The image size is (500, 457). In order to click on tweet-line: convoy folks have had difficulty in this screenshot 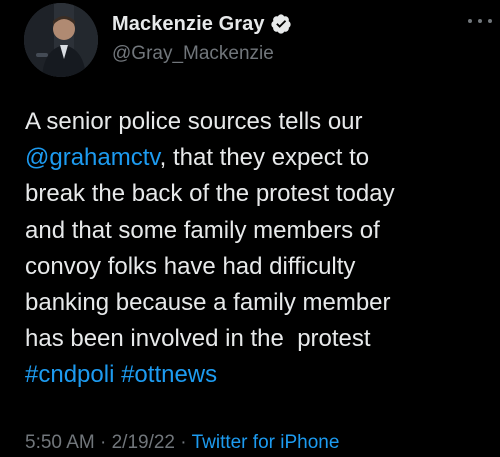, I will do `click(260, 267)`.